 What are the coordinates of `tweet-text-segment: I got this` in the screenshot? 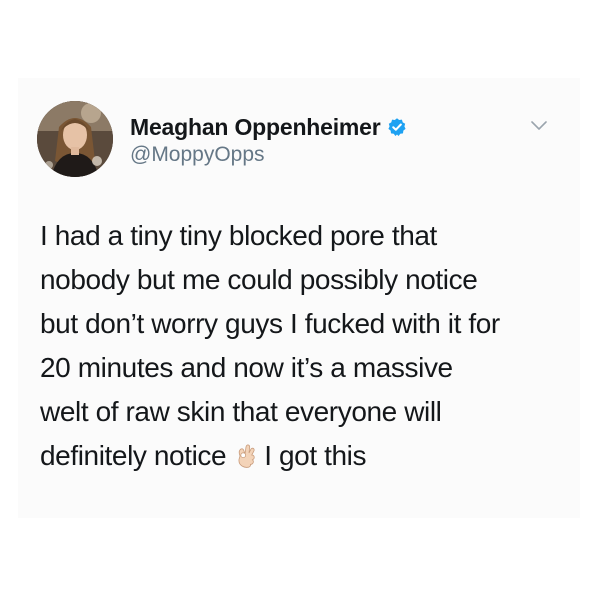 It's located at (315, 455).